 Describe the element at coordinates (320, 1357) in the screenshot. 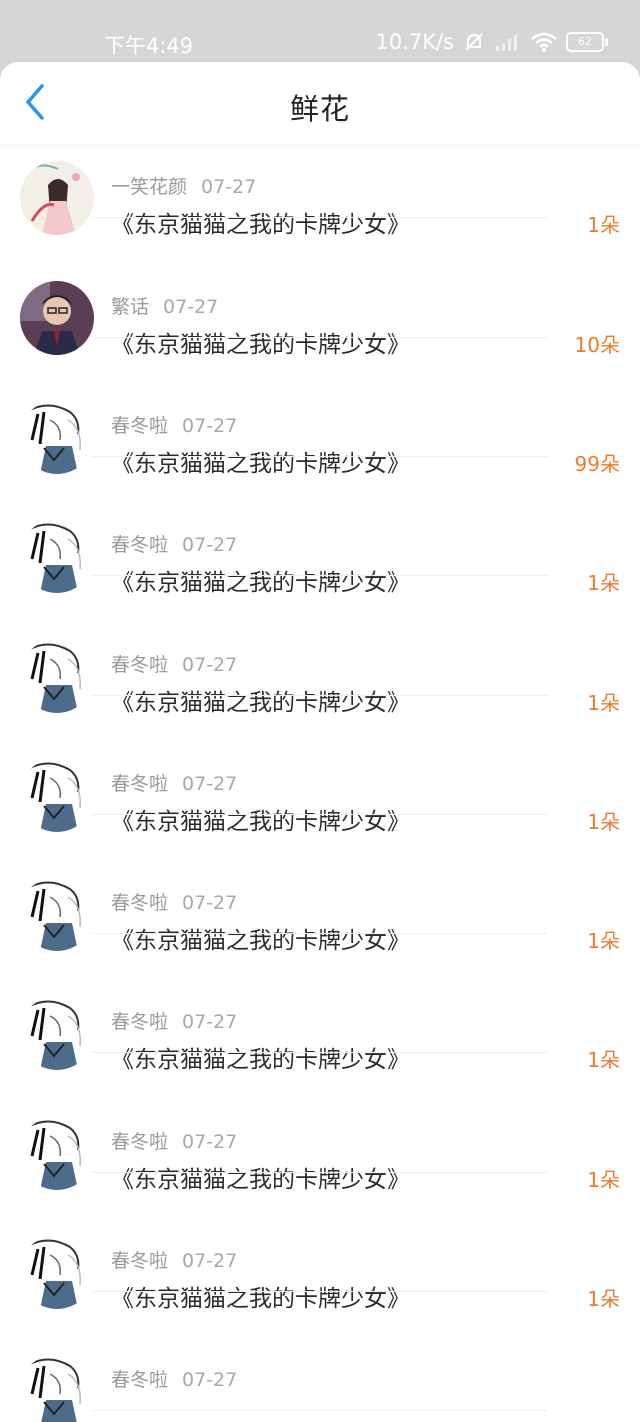

I see `flower-row: 春冬啦 07-27` at that location.